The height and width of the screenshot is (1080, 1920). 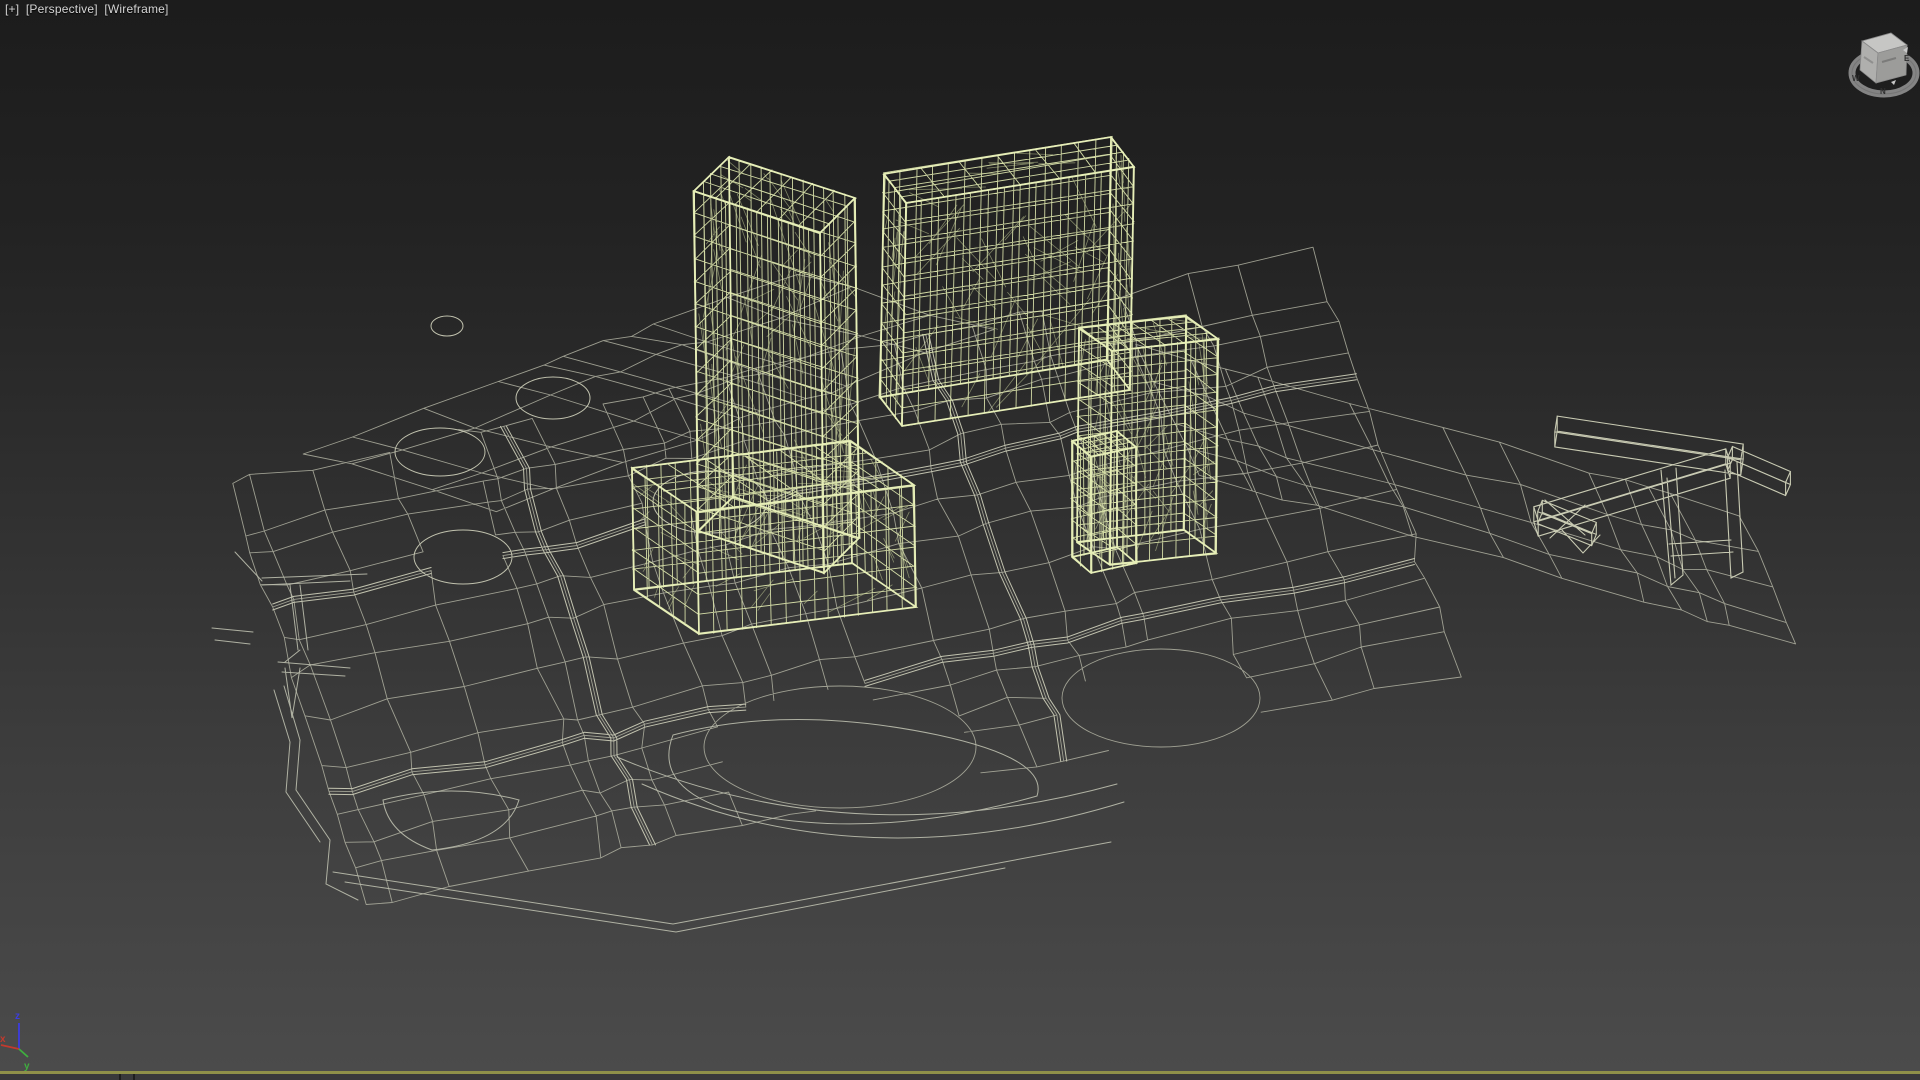 I want to click on x-axis-line, so click(x=10, y=1047).